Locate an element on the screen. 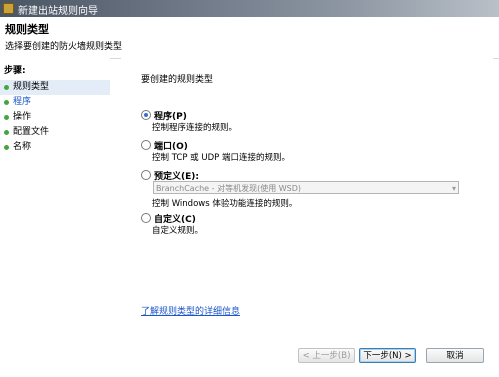 The image size is (499, 377). window-title: 新建出站规则向导 is located at coordinates (58, 11).